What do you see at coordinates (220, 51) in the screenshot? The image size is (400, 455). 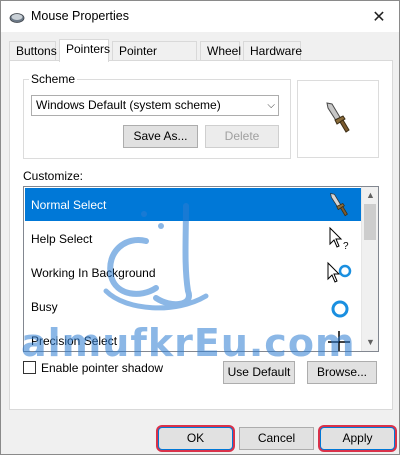 I see `tab-wheel: Wheel` at bounding box center [220, 51].